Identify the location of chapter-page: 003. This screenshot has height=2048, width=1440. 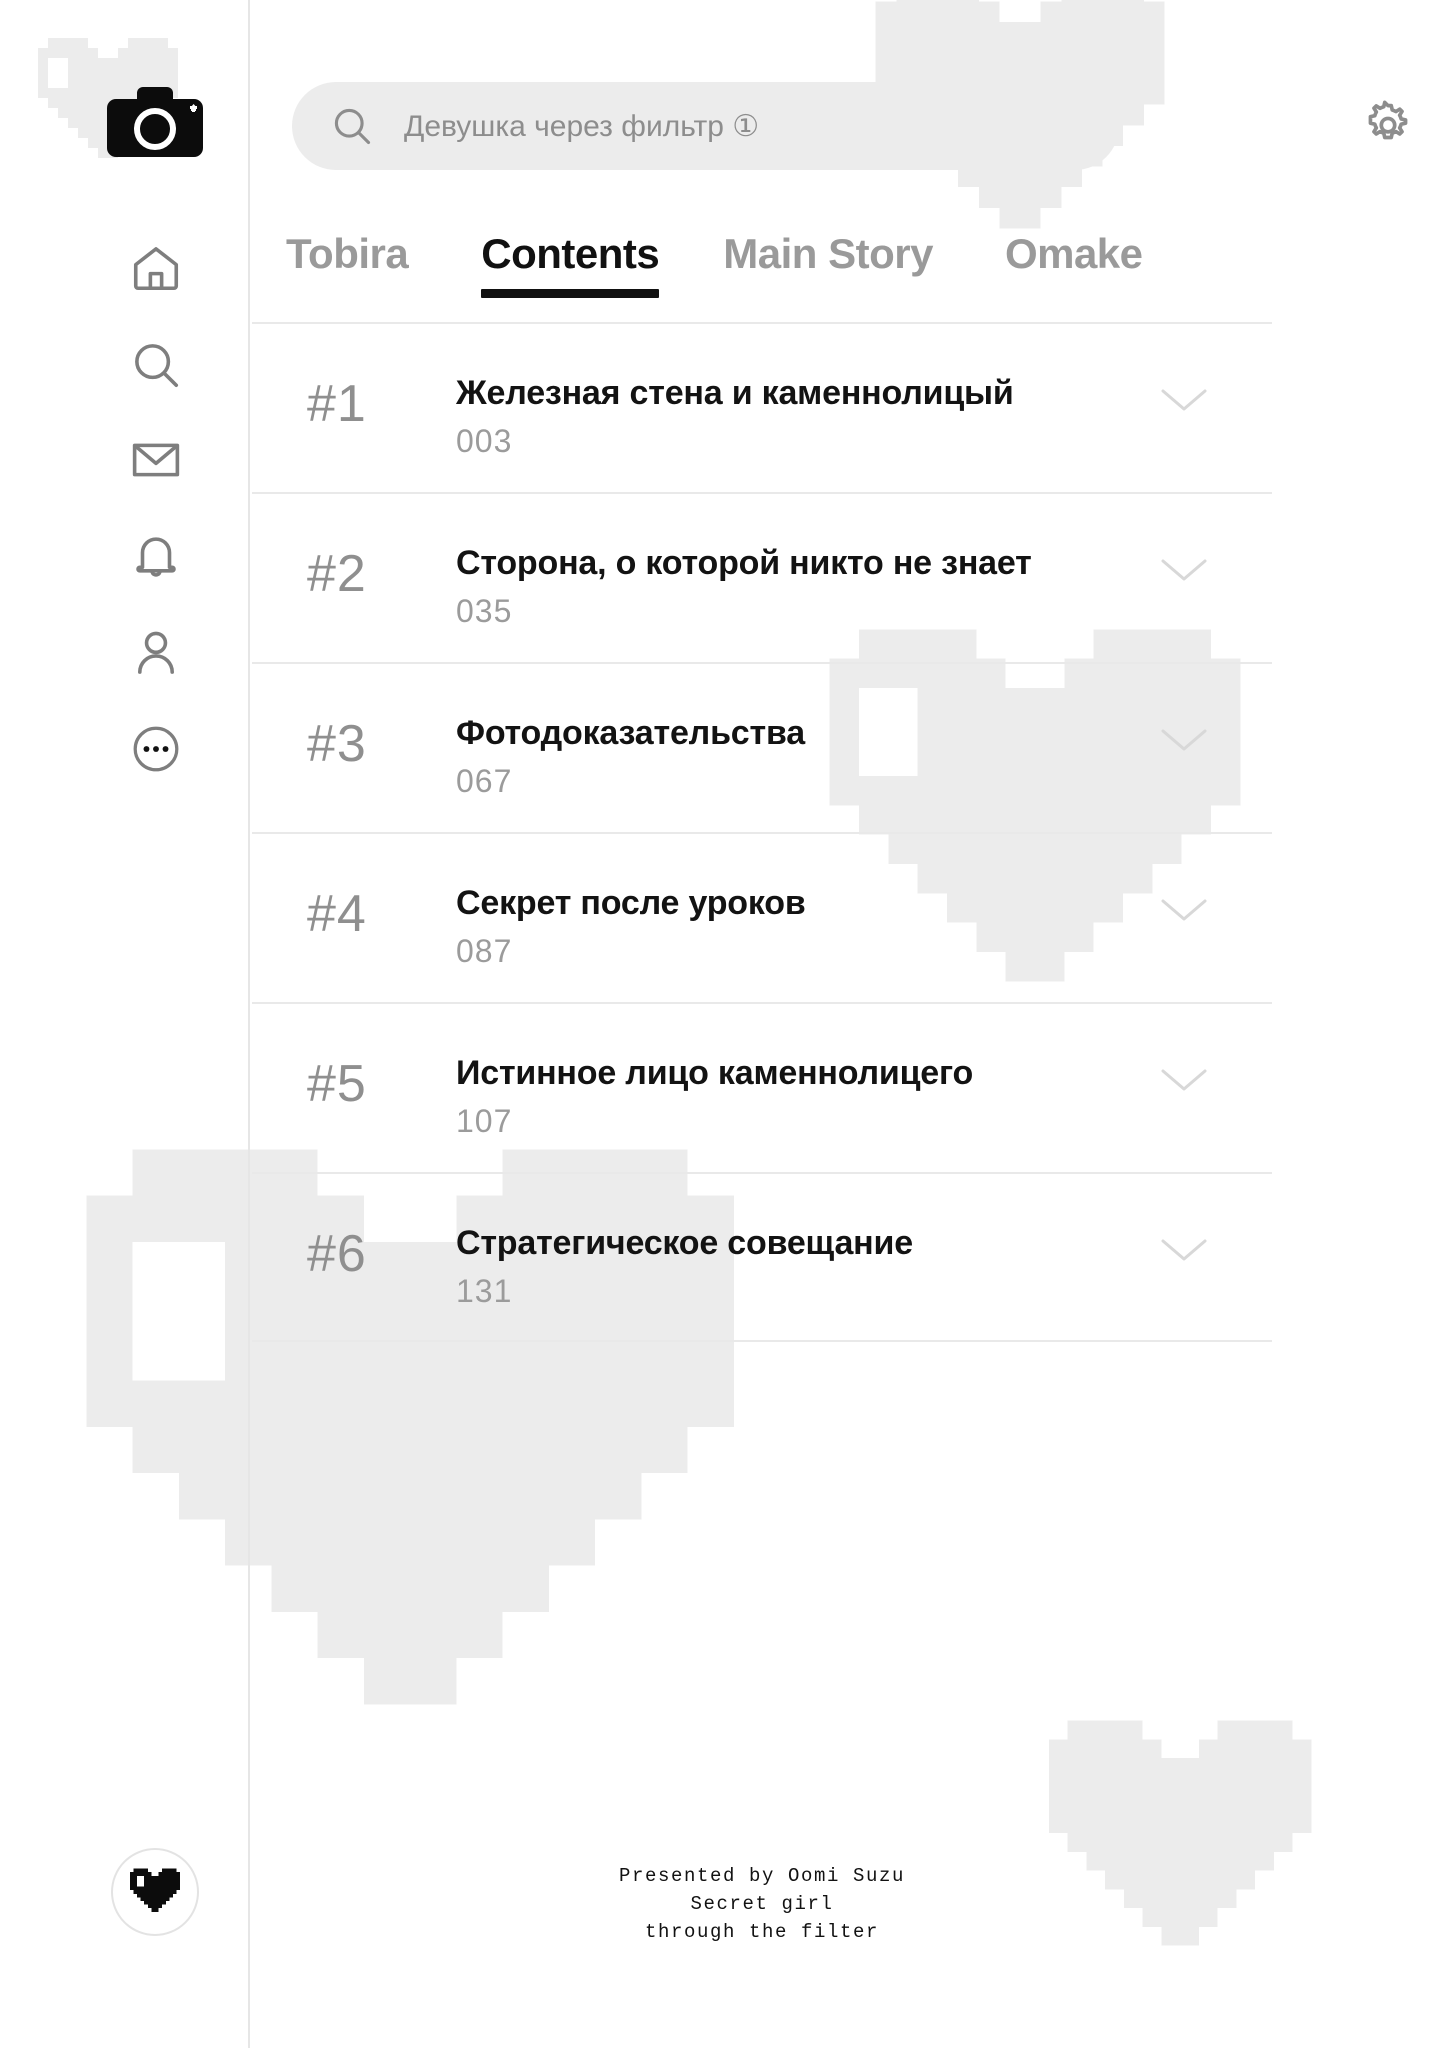
(484, 441).